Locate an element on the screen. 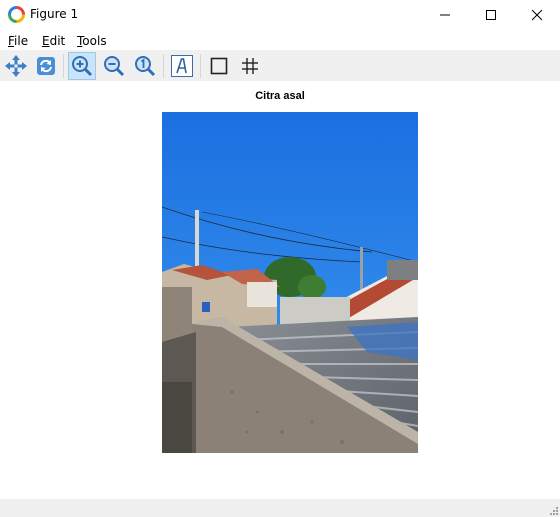 The image size is (560, 517). grid-toggle-button is located at coordinates (250, 66).